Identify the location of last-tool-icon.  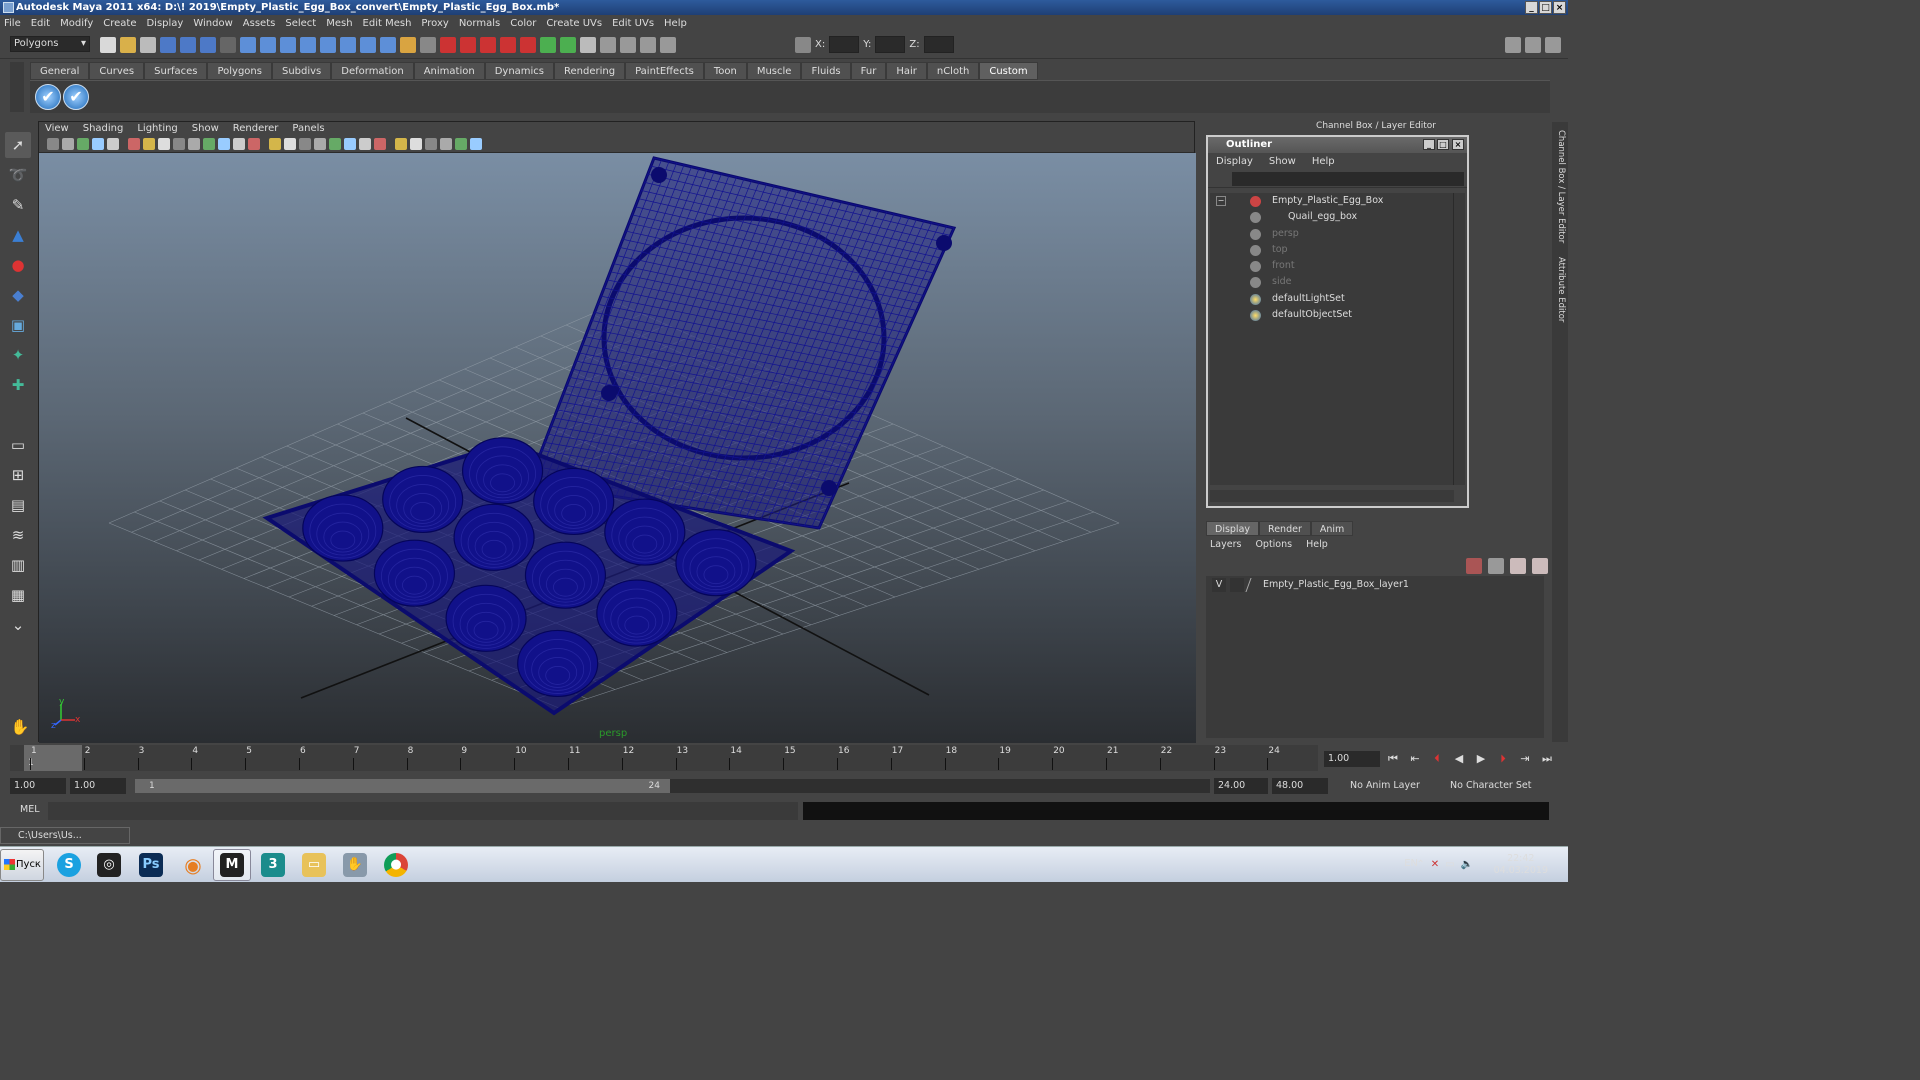
(18, 415).